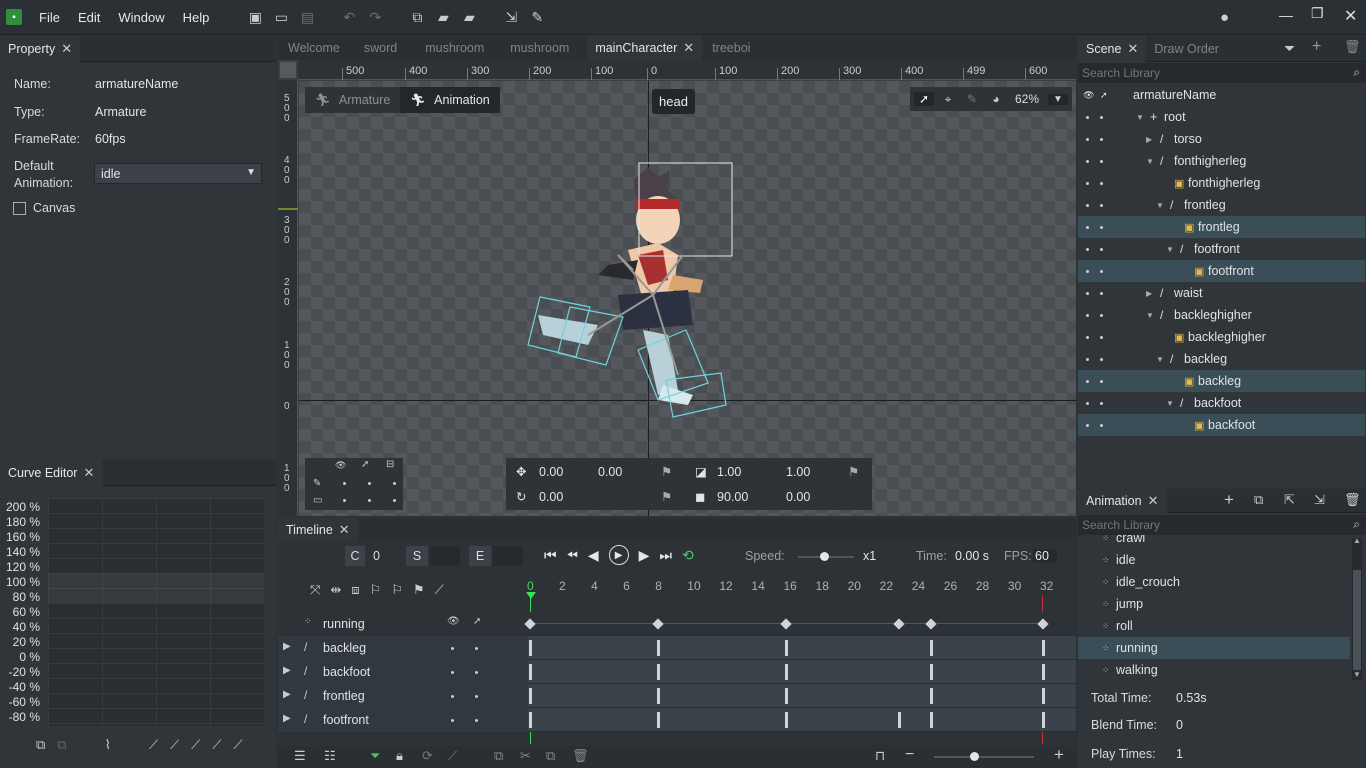  What do you see at coordinates (477, 621) in the screenshot?
I see `select-icon: ➚` at bounding box center [477, 621].